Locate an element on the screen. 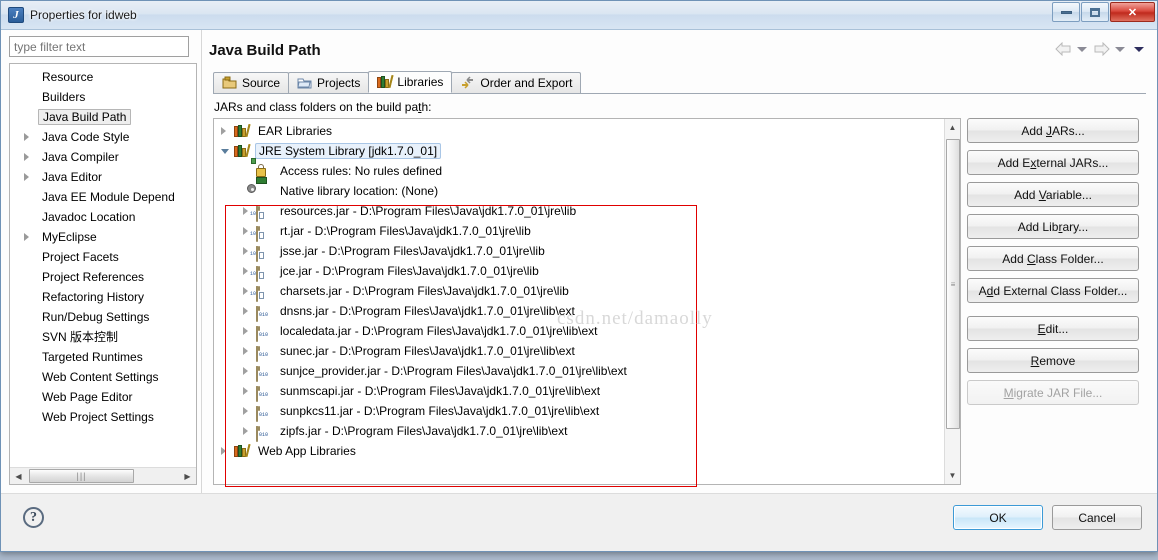  sidebar-item-web-content-settings: Web Content Settings is located at coordinates (103, 377).